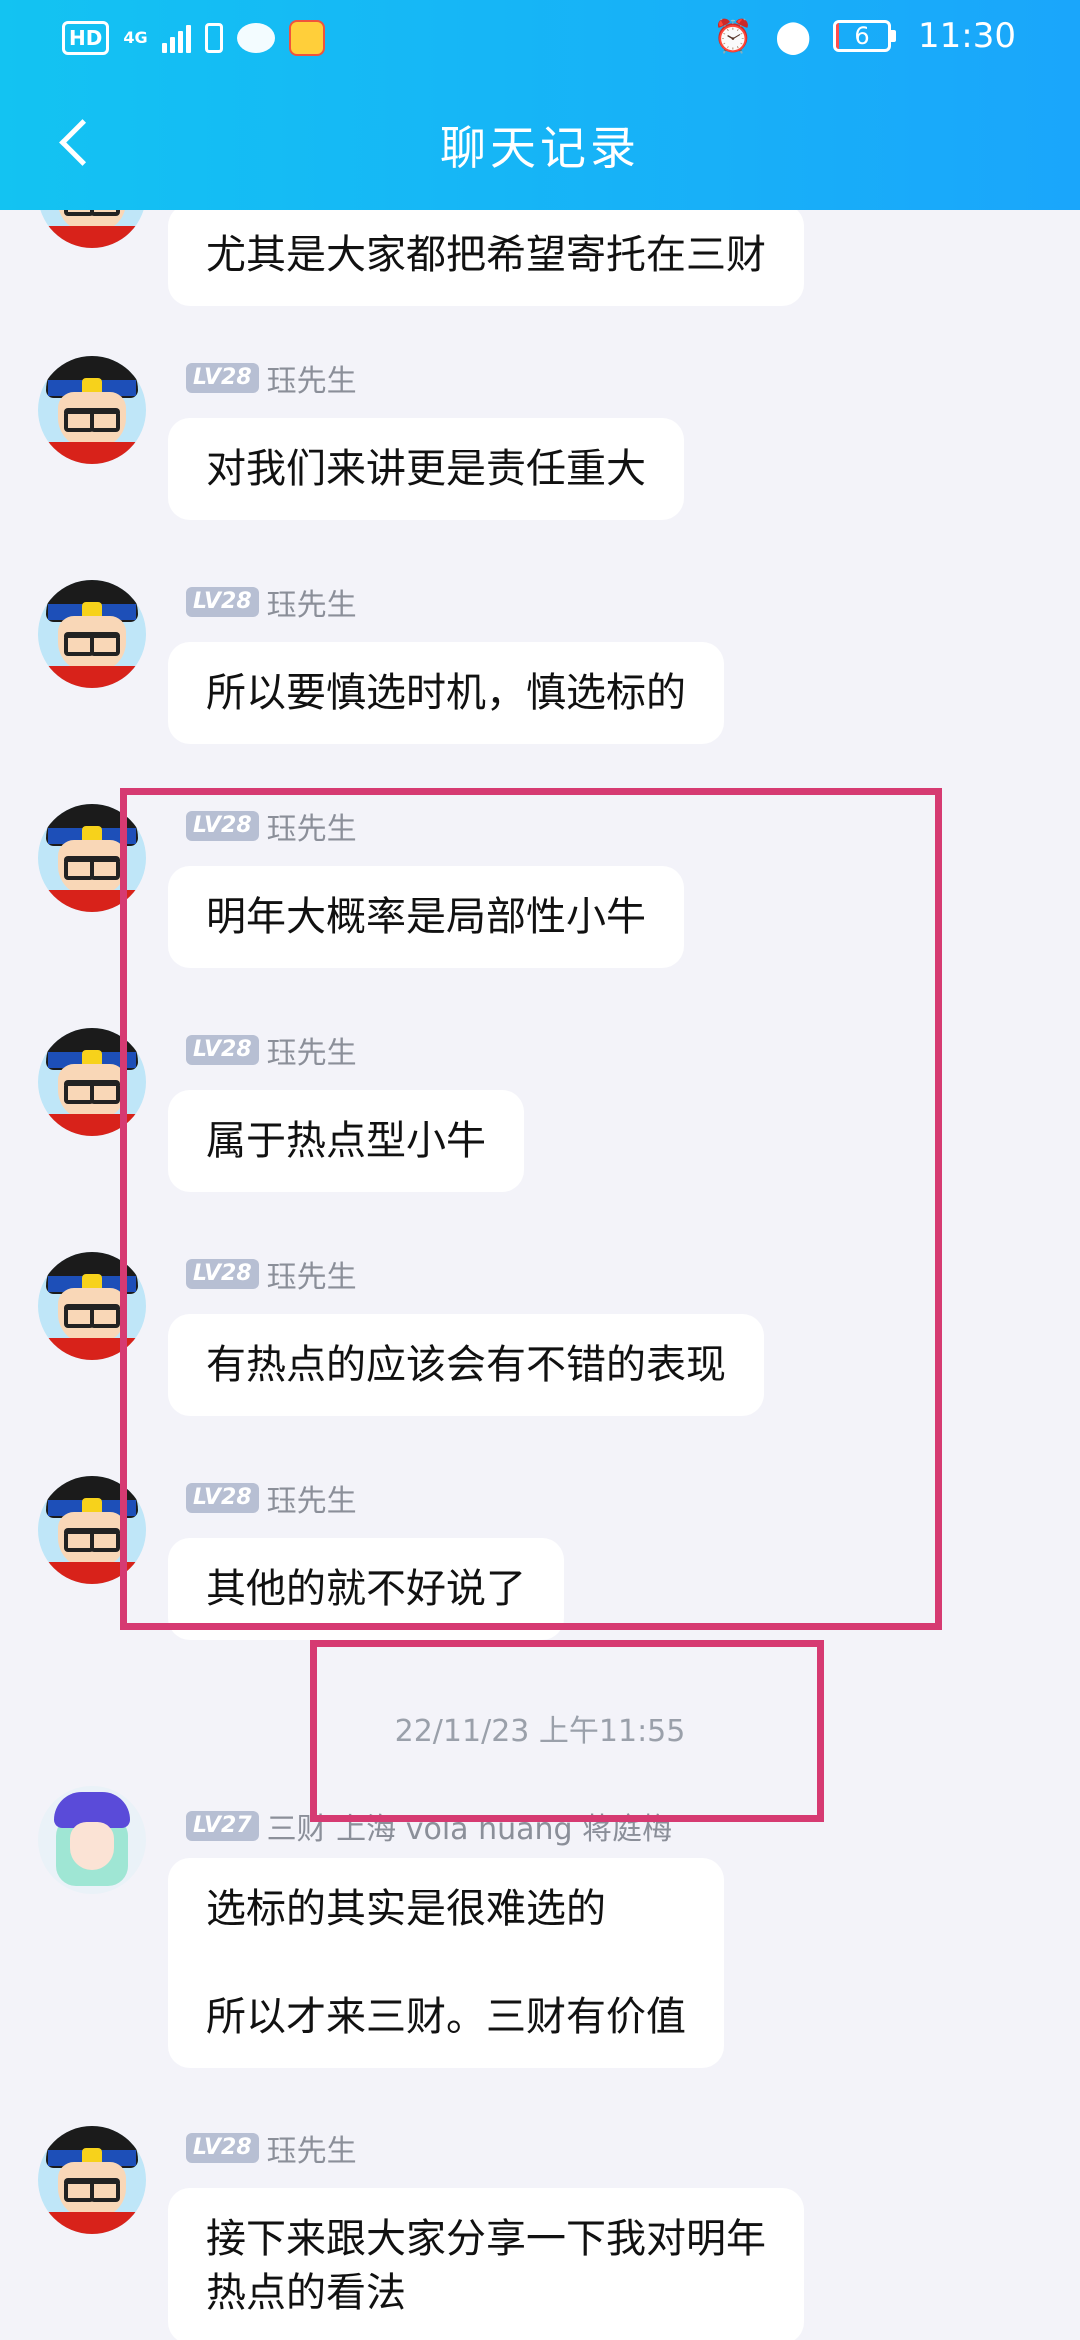 Image resolution: width=1080 pixels, height=2340 pixels. I want to click on network-type: 4G, so click(135, 37).